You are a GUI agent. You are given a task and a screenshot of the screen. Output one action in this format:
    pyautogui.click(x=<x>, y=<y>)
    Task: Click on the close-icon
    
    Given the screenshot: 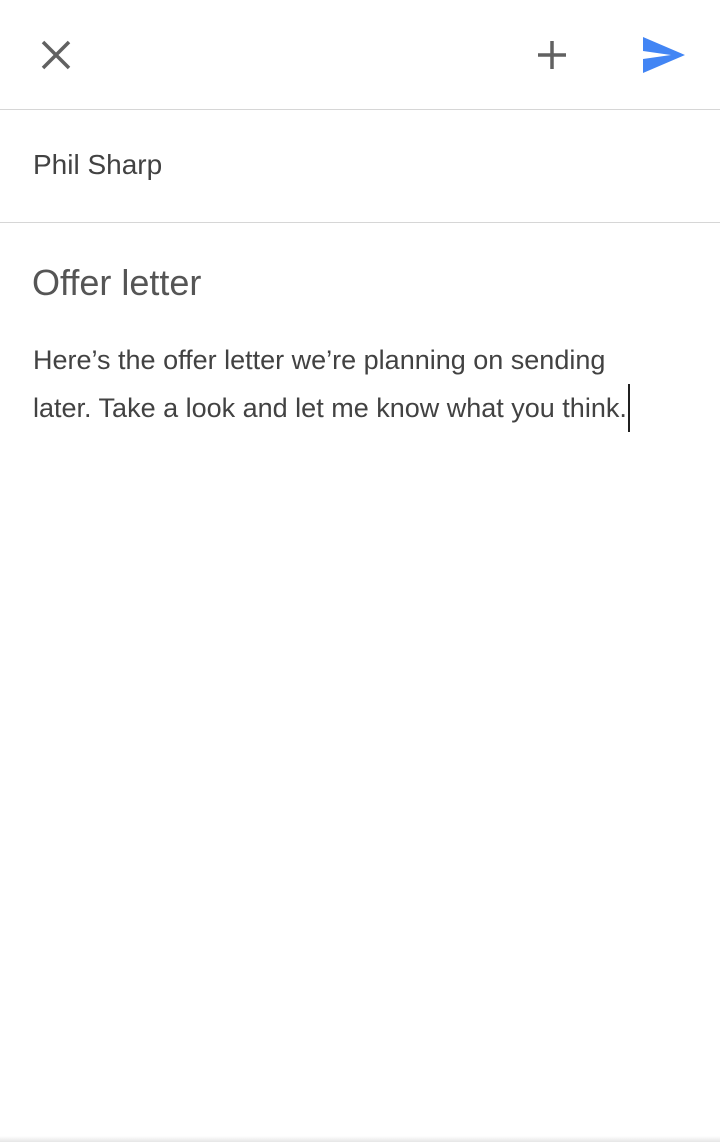 What is the action you would take?
    pyautogui.click(x=56, y=55)
    